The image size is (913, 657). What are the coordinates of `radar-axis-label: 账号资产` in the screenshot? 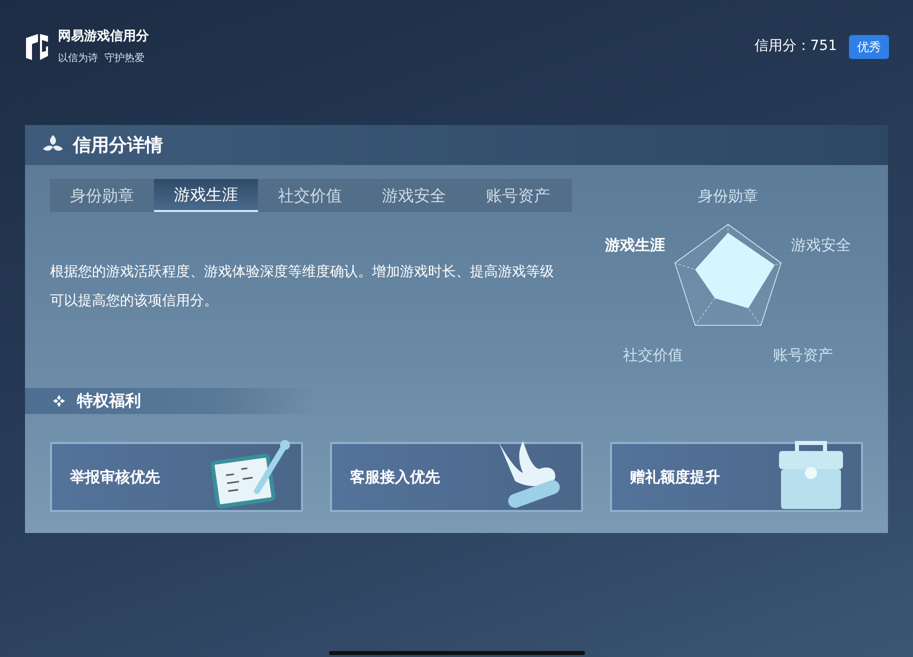 It's located at (803, 355).